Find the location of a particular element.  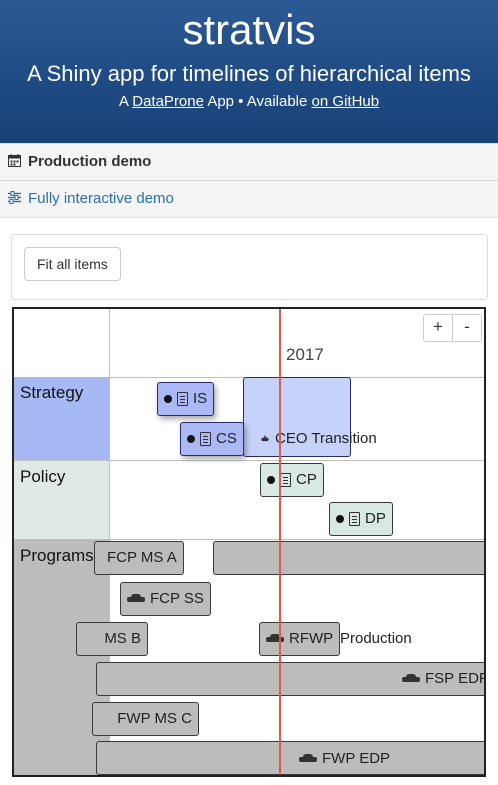

credit-mid: App • Available is located at coordinates (257, 101).